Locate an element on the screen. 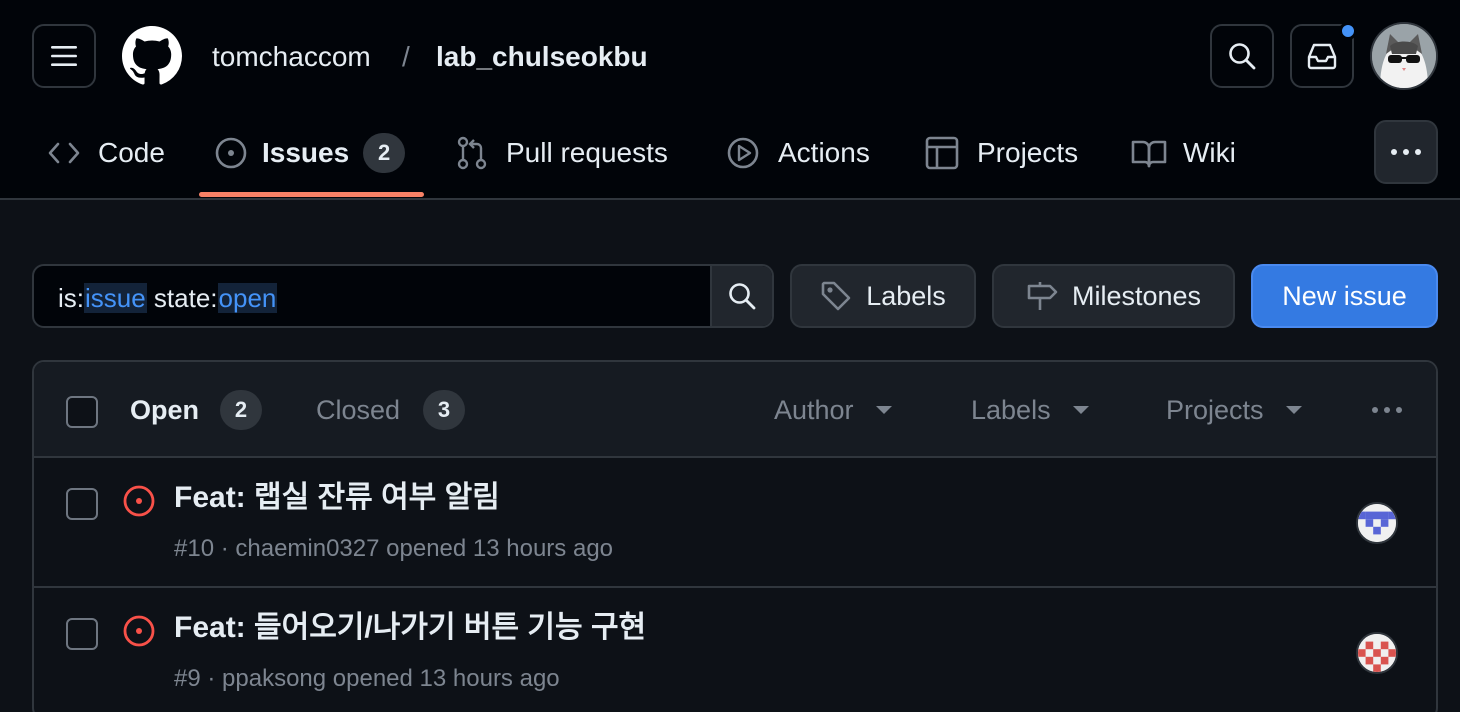 The image size is (1460, 712). tab-actions-label: Actions is located at coordinates (824, 152).